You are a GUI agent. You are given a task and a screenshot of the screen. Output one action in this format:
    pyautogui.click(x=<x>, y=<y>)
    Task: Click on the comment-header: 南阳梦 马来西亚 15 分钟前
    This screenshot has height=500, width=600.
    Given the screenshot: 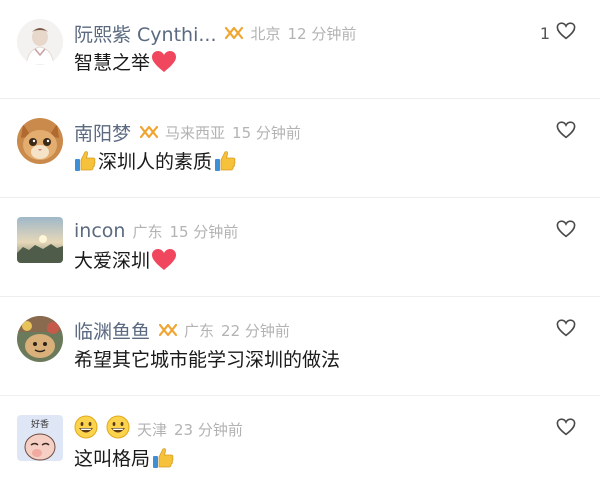 What is the action you would take?
    pyautogui.click(x=187, y=132)
    